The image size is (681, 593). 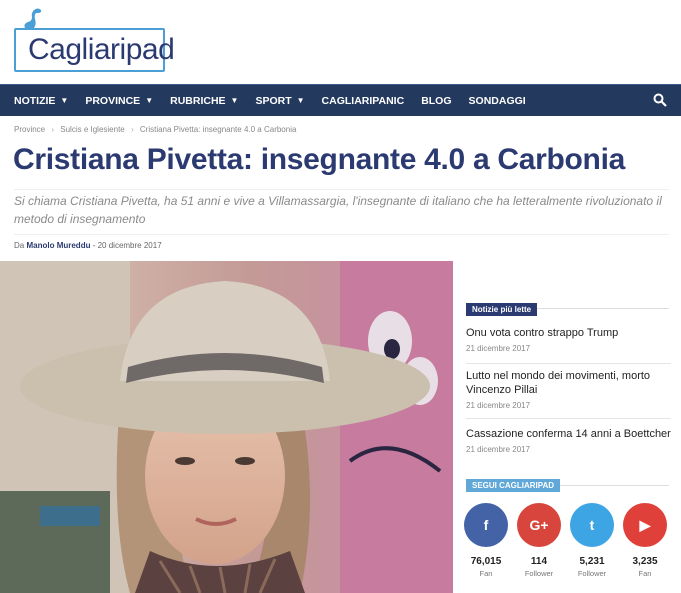 I want to click on breadcrumb-item-province: Province, so click(x=29, y=129).